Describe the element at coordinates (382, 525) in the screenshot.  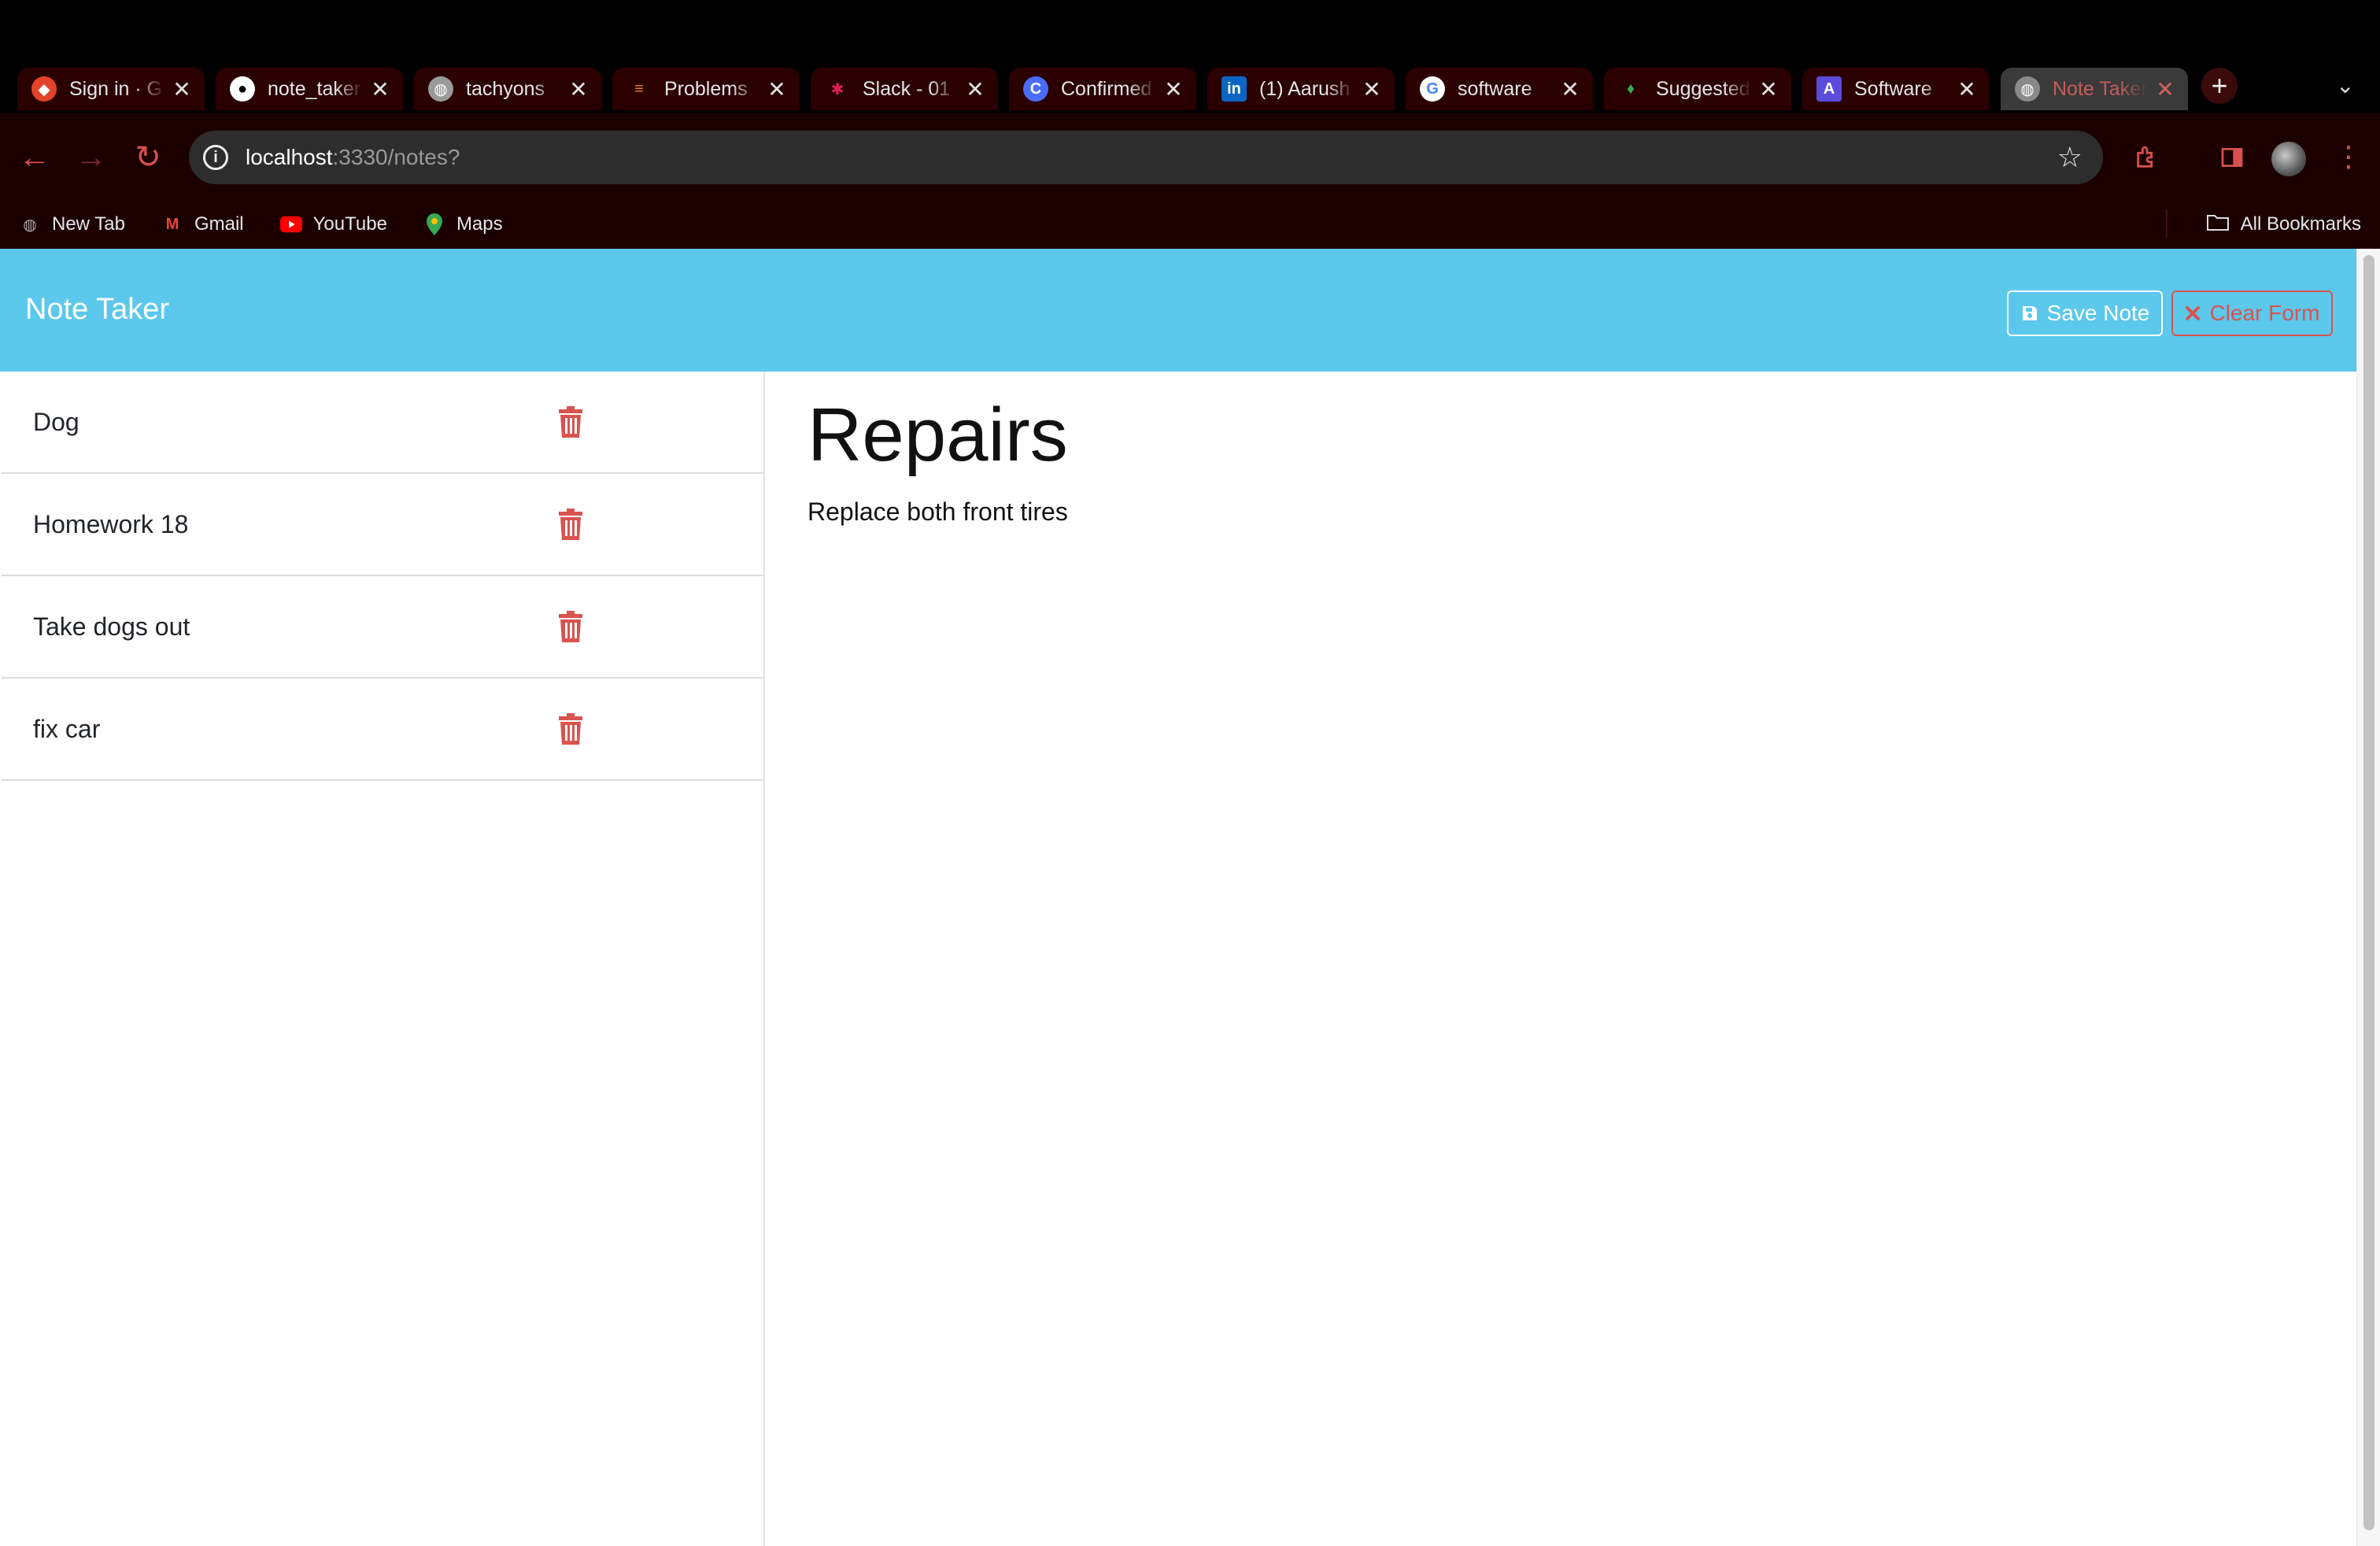
I see `list-item: Homework 18` at that location.